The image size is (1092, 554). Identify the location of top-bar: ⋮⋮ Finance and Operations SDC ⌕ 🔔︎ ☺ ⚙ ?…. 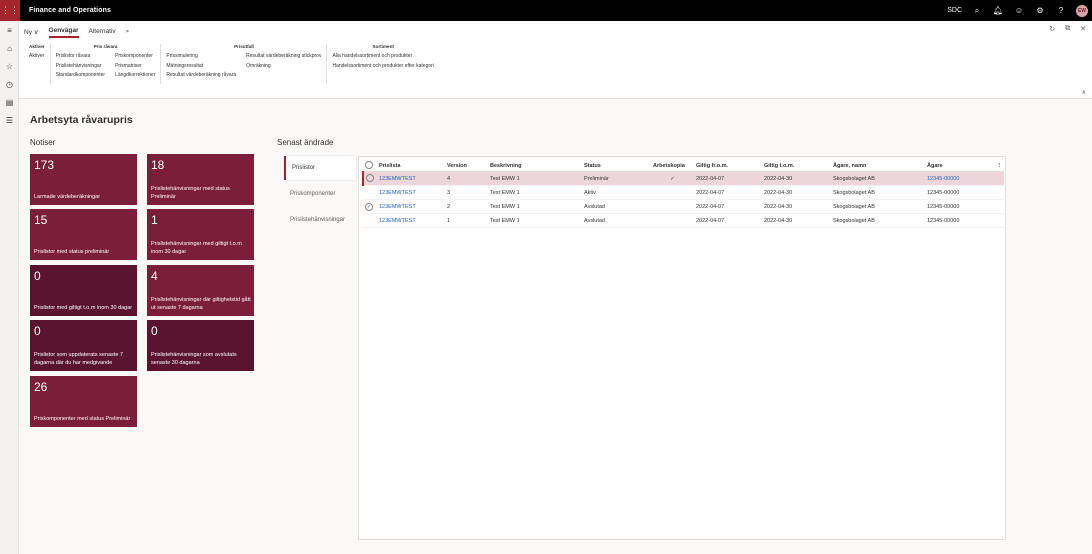
(546, 10).